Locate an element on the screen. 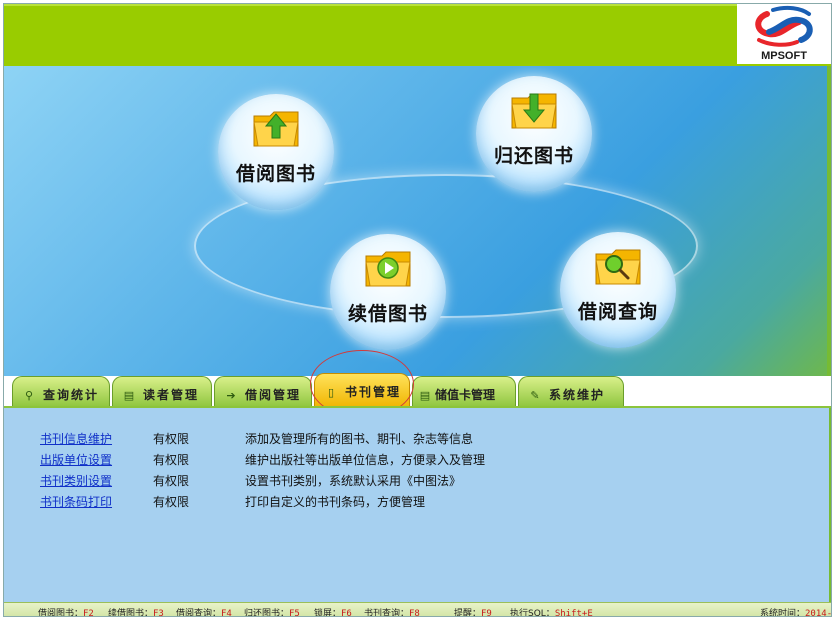  tab-query-stats: ⚲ 查询统计 is located at coordinates (61, 392).